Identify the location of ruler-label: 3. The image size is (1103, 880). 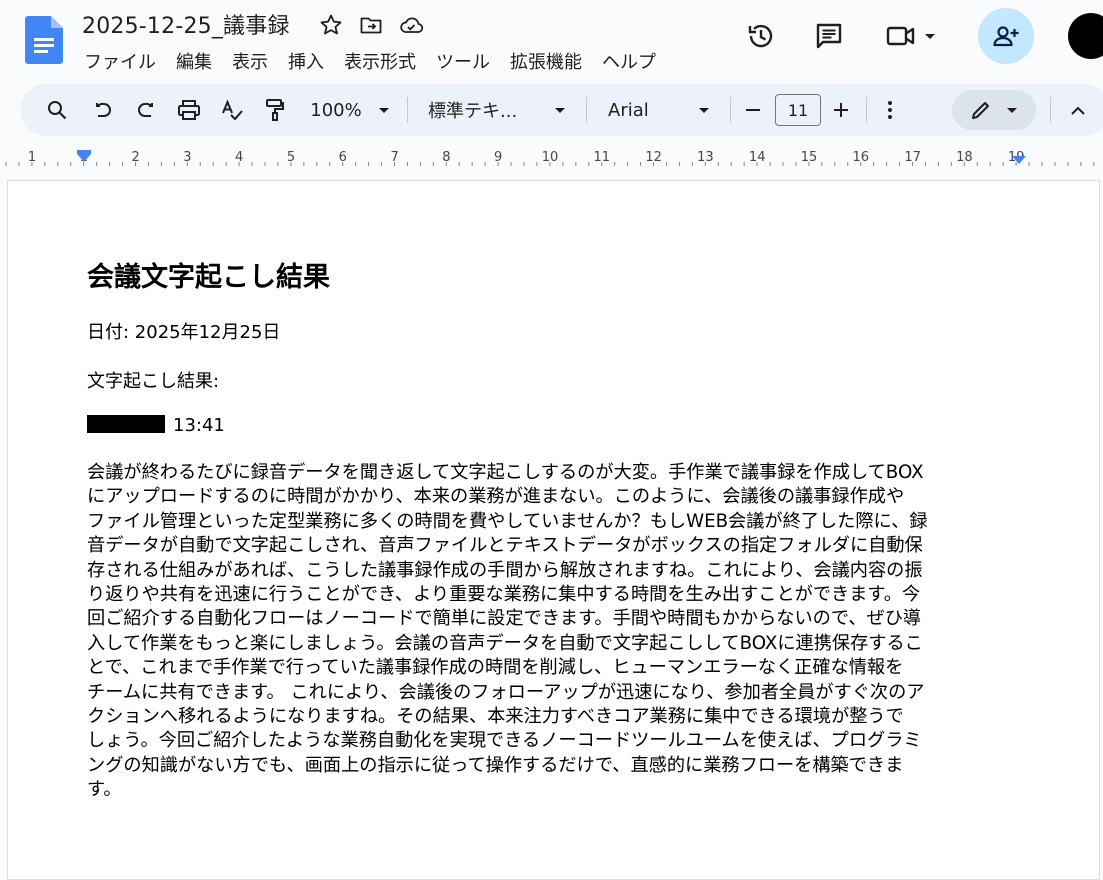
(187, 157).